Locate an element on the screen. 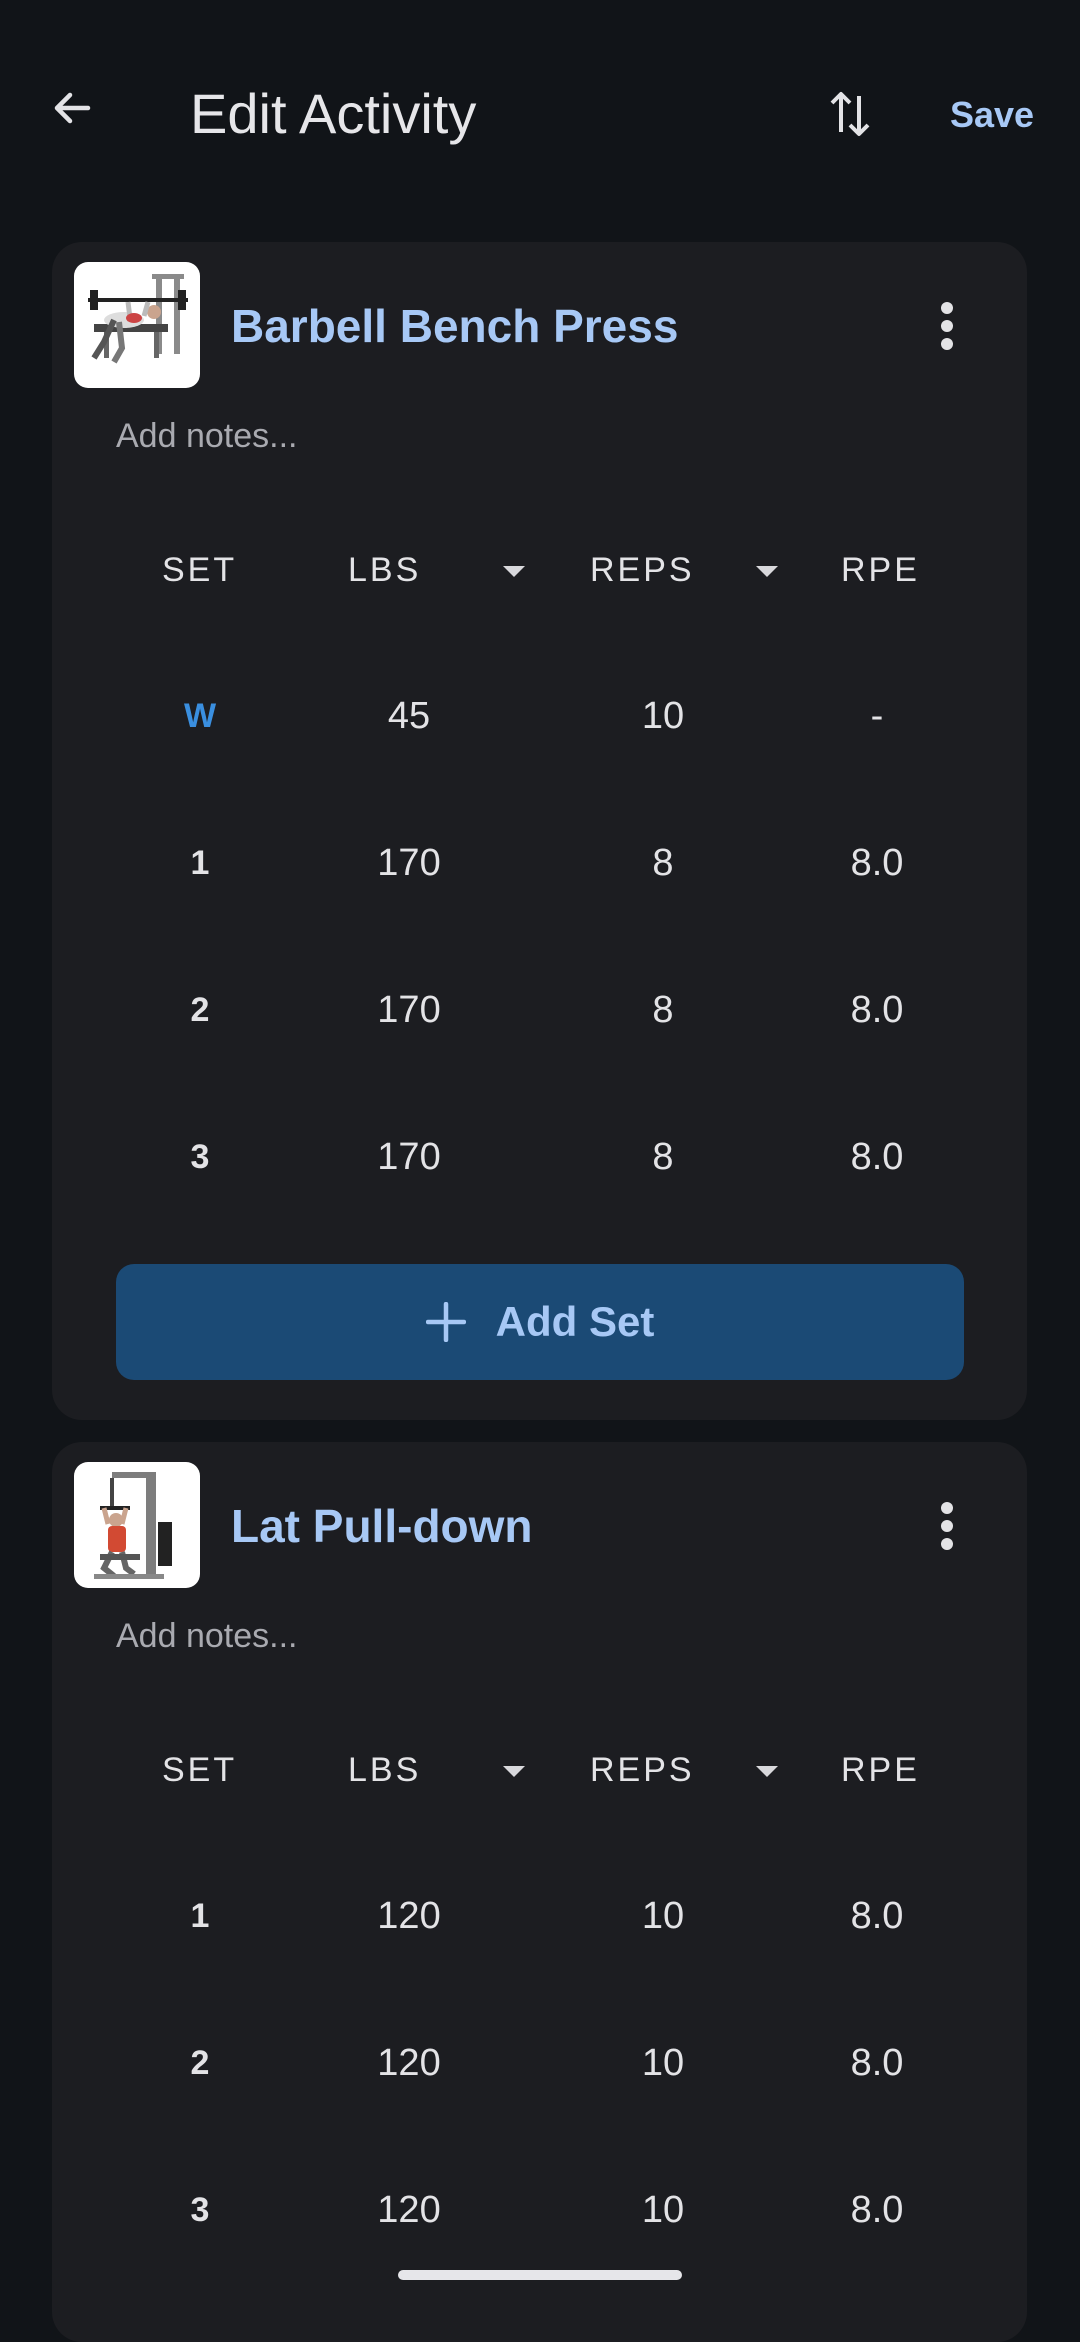 This screenshot has width=1080, height=2342. set-number-warmup: W is located at coordinates (200, 716).